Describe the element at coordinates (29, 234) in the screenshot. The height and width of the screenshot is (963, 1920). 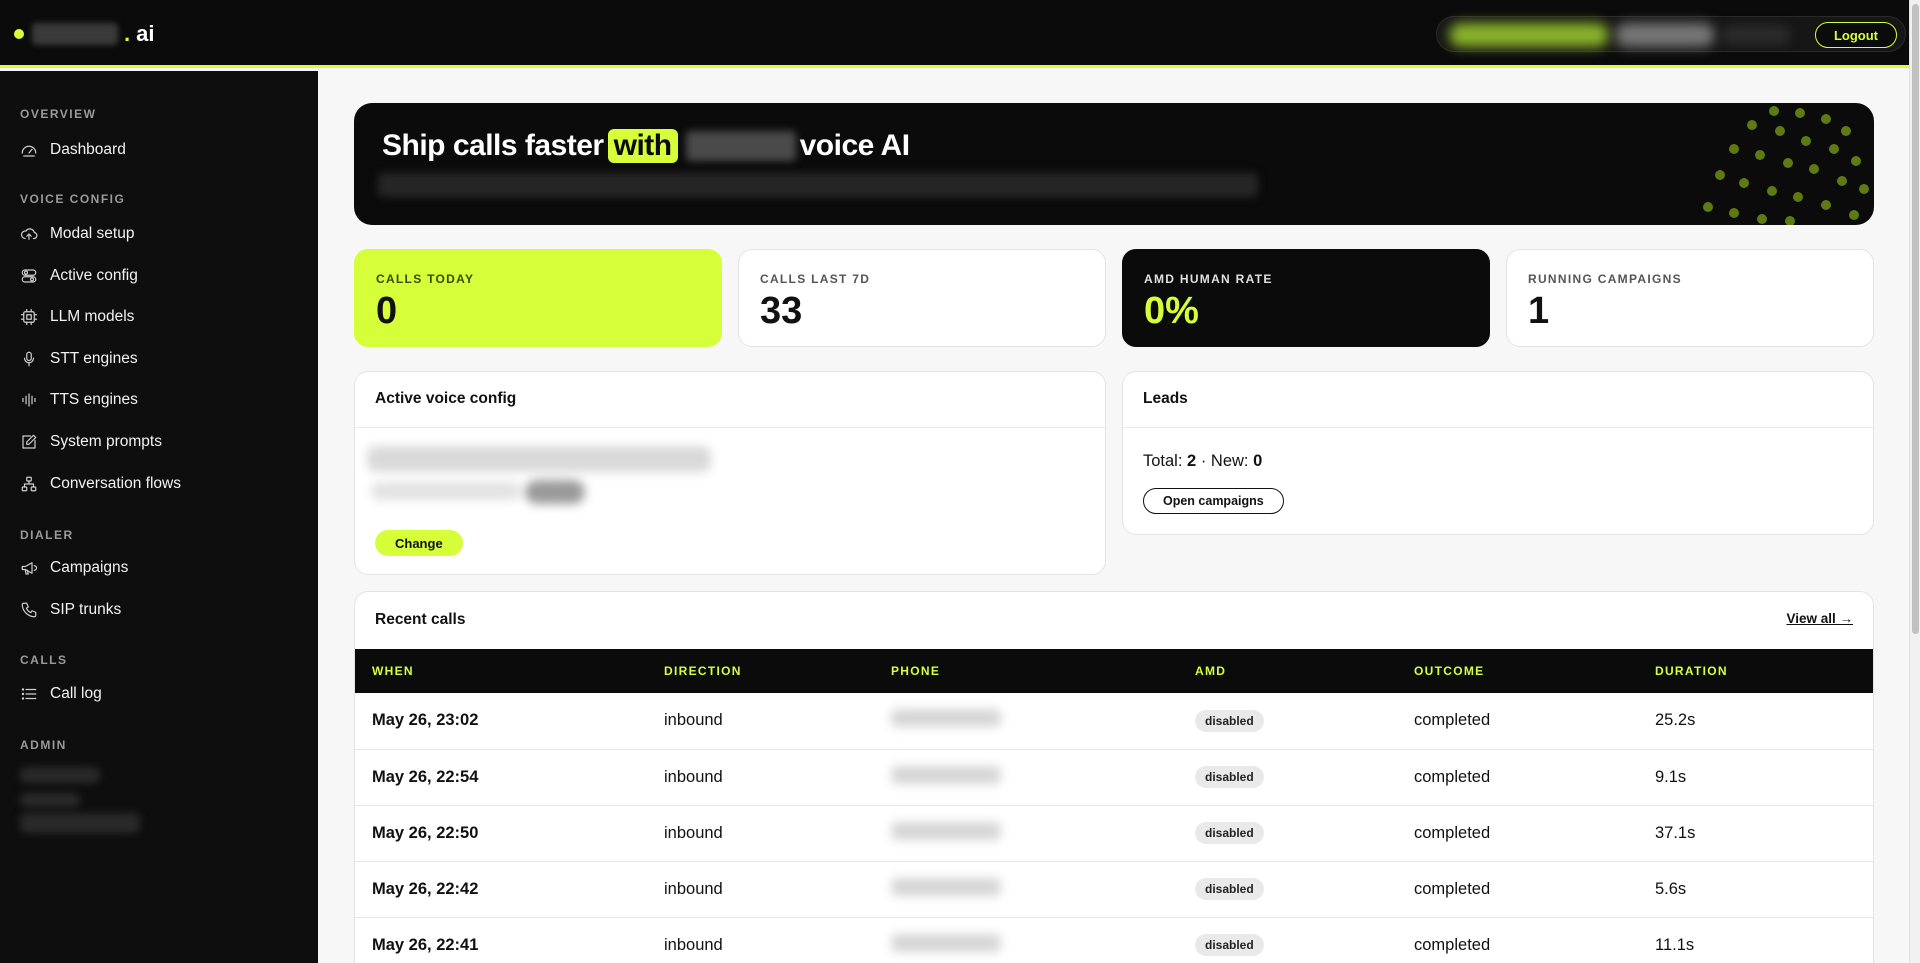
I see `cloud-upload-icon` at that location.